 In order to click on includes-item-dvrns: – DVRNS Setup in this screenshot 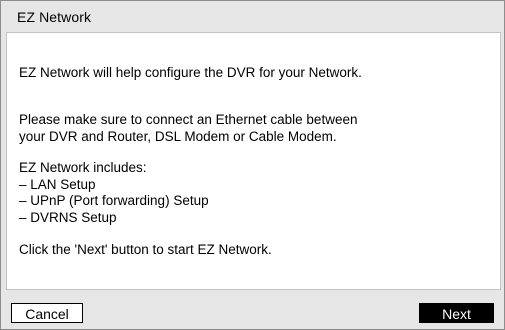, I will do `click(68, 217)`.